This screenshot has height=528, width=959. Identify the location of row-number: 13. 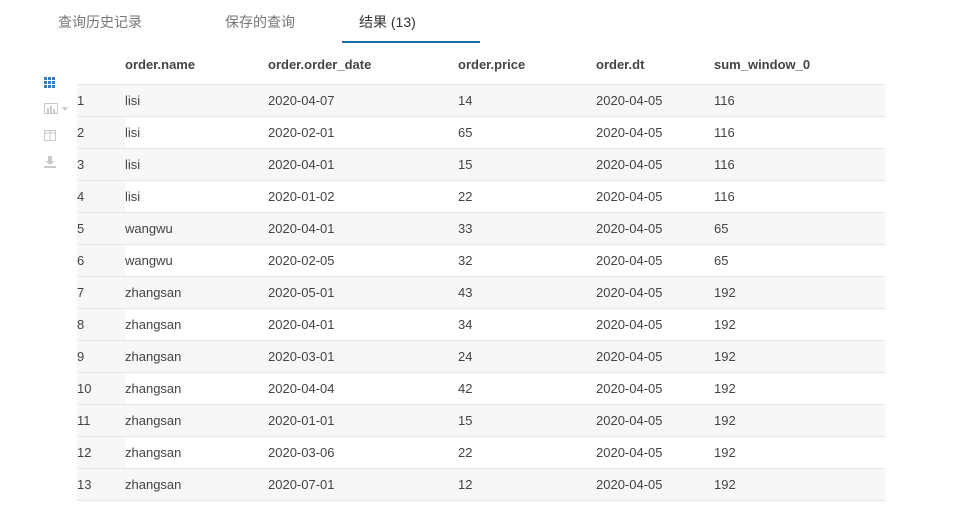
(101, 484).